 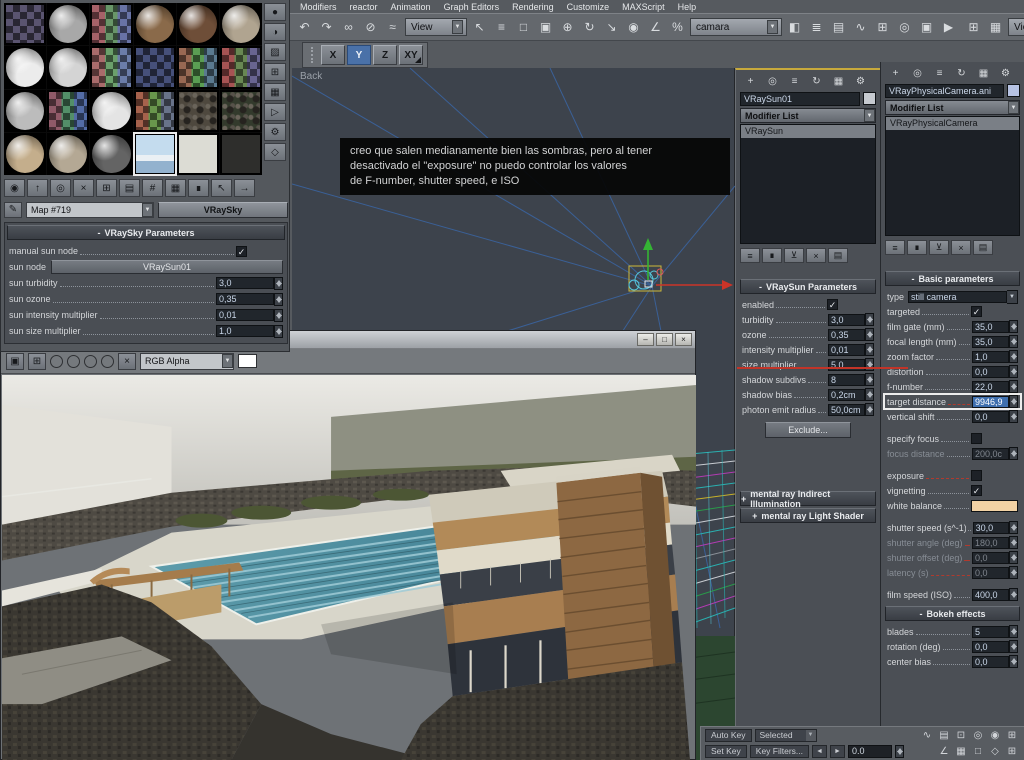 I want to click on rollout-header-vraysky-parameters: - VRaySky Parameters, so click(x=146, y=232).